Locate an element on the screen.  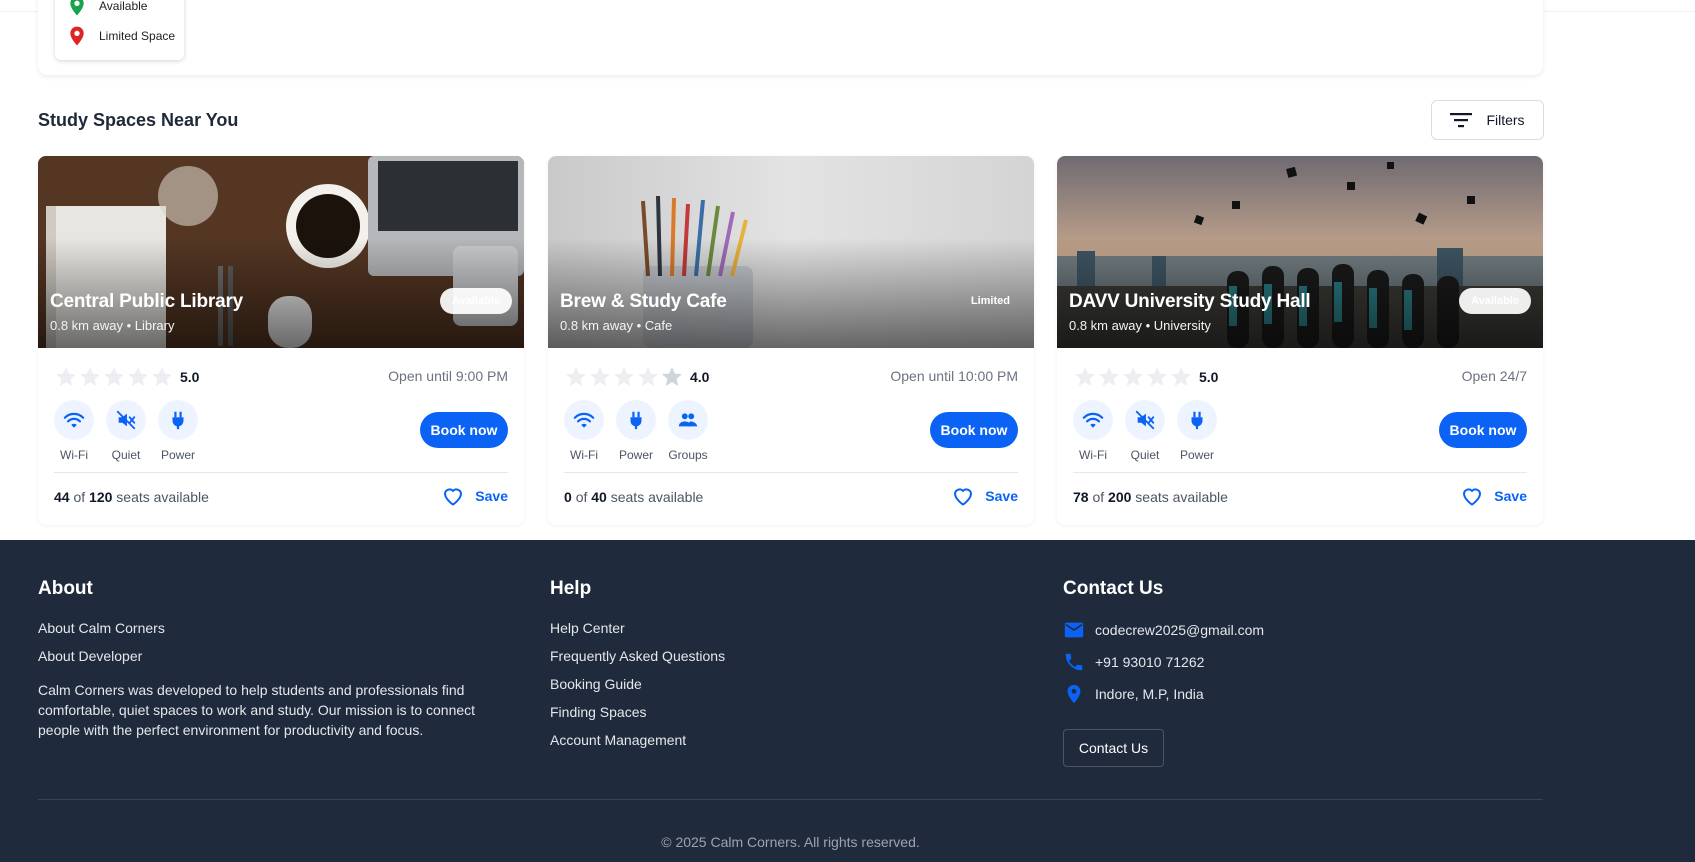
footer-about-title: About is located at coordinates (65, 588).